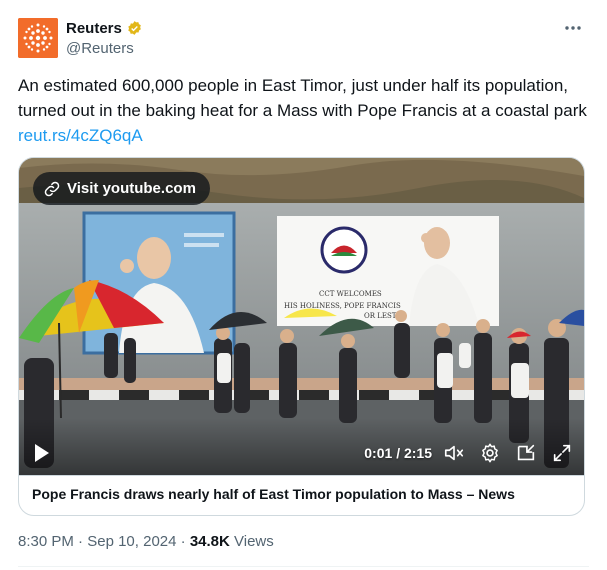 The image size is (607, 570). Describe the element at coordinates (490, 453) in the screenshot. I see `settings-icon` at that location.